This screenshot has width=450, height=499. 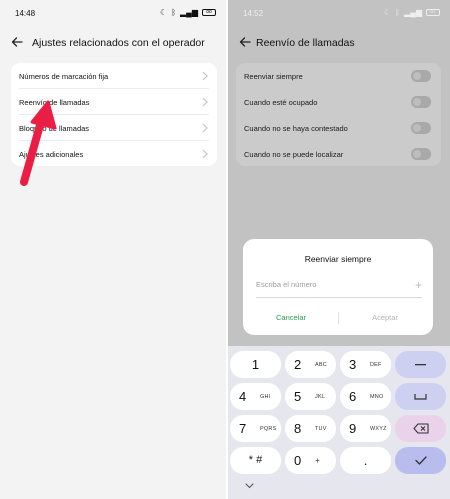 What do you see at coordinates (298, 460) in the screenshot?
I see `key-number: 0` at bounding box center [298, 460].